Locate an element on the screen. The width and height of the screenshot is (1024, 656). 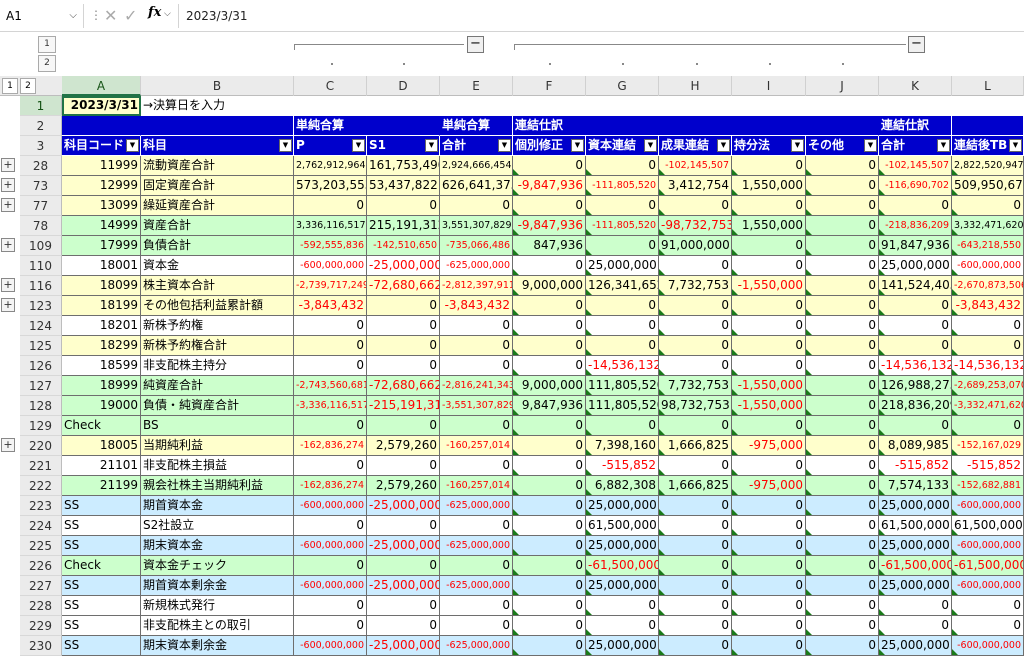
account-code-cell: 17999 is located at coordinates (101, 246).